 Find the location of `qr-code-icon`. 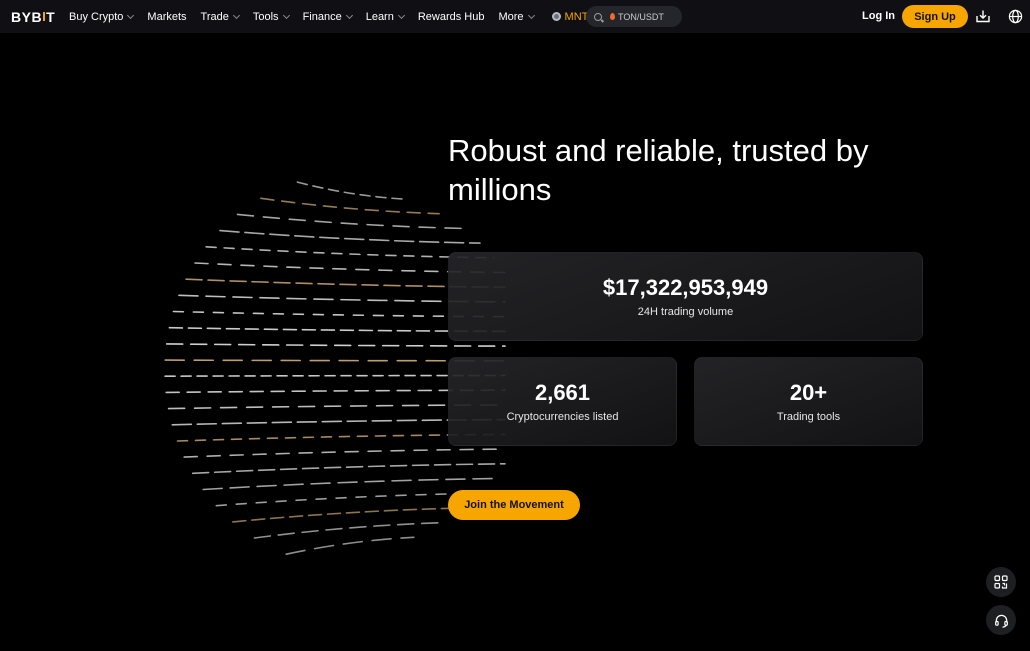

qr-code-icon is located at coordinates (1001, 582).